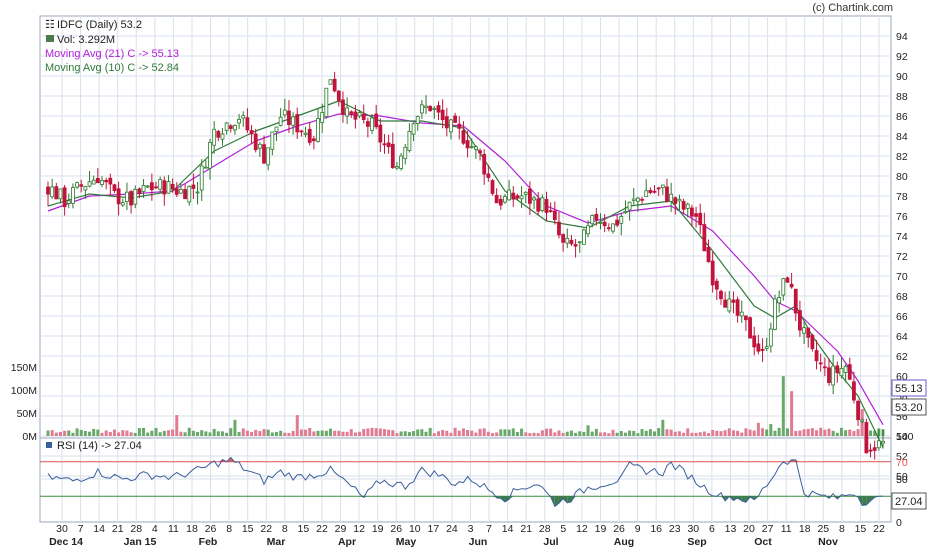 This screenshot has height=554, width=930. What do you see at coordinates (902, 277) in the screenshot?
I see `price-tick-label: 70` at bounding box center [902, 277].